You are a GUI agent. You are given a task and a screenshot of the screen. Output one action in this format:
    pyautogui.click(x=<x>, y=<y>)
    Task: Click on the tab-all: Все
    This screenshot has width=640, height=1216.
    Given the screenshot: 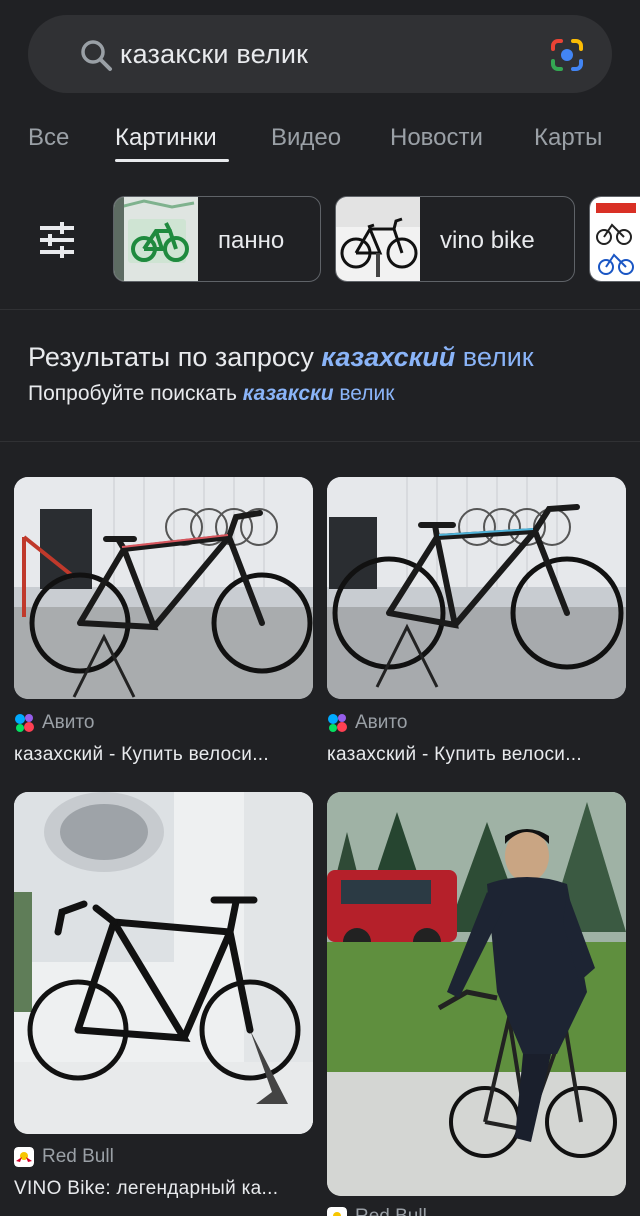 What is the action you would take?
    pyautogui.click(x=48, y=138)
    